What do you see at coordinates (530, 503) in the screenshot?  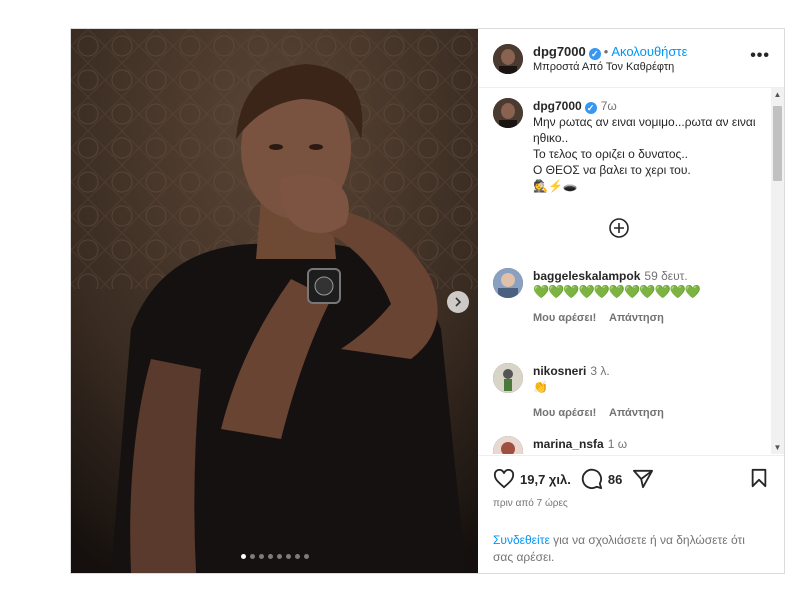 I see `post-timestamp: πριν από 7 ώρες` at bounding box center [530, 503].